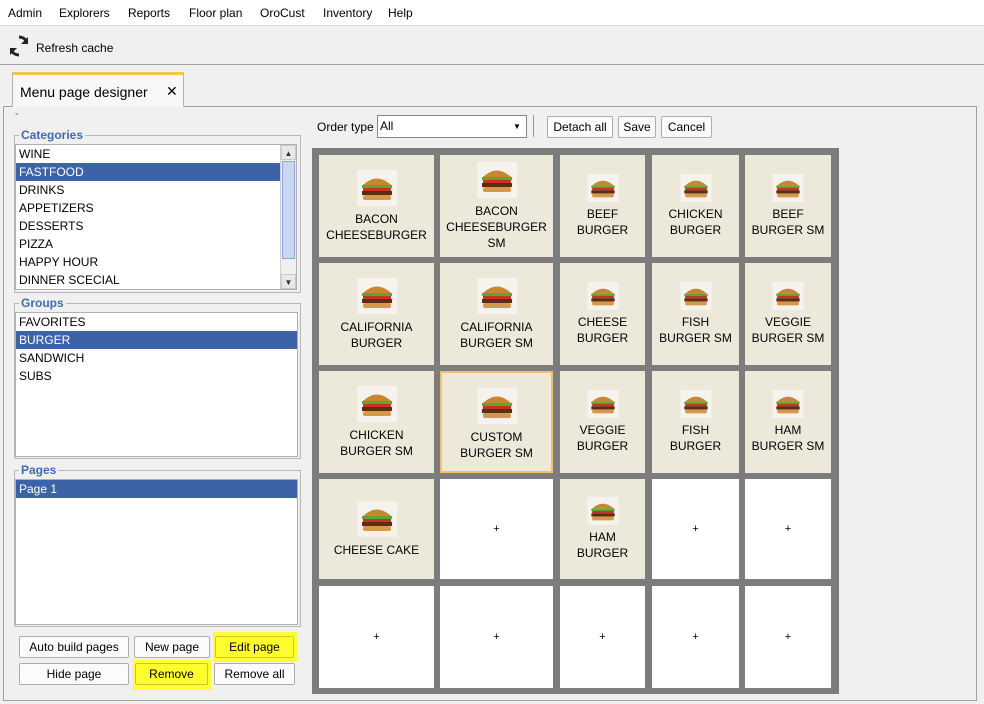 This screenshot has width=984, height=704. I want to click on cancel-button: Cancel, so click(686, 127).